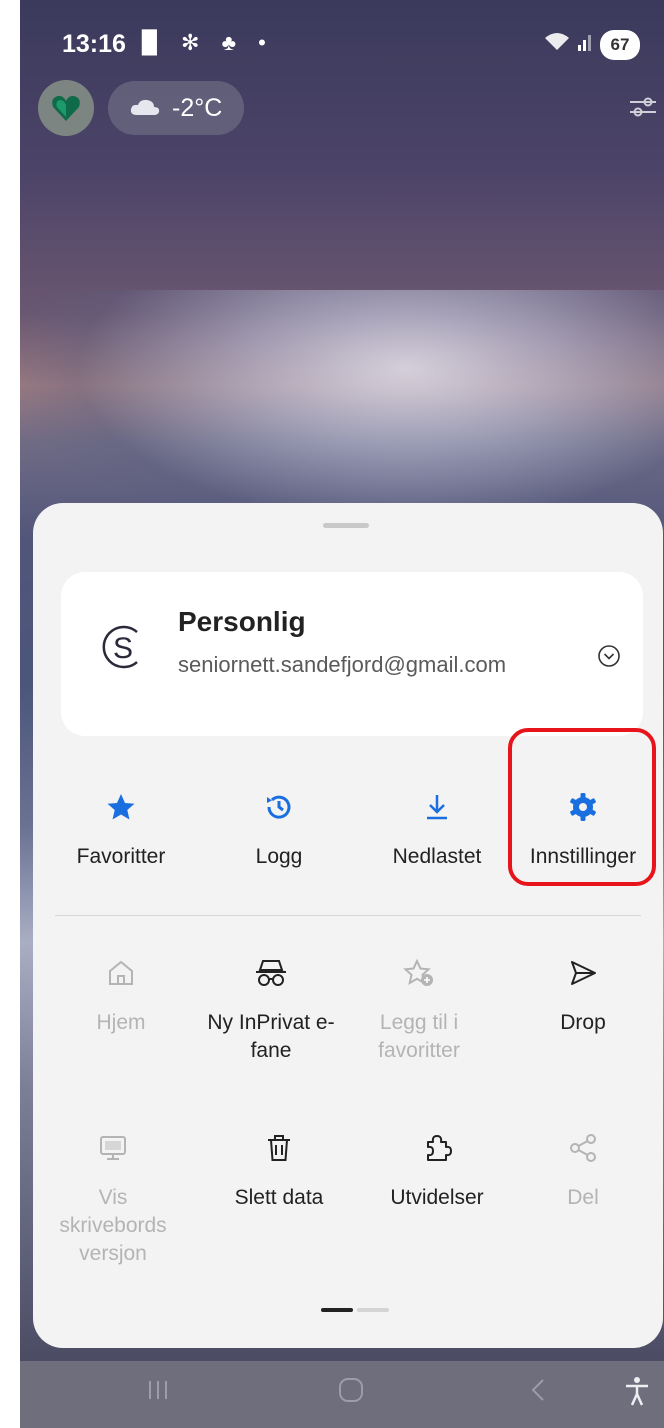 The height and width of the screenshot is (1428, 664). What do you see at coordinates (279, 1197) in the screenshot?
I see `clear-data-label: Slett data` at bounding box center [279, 1197].